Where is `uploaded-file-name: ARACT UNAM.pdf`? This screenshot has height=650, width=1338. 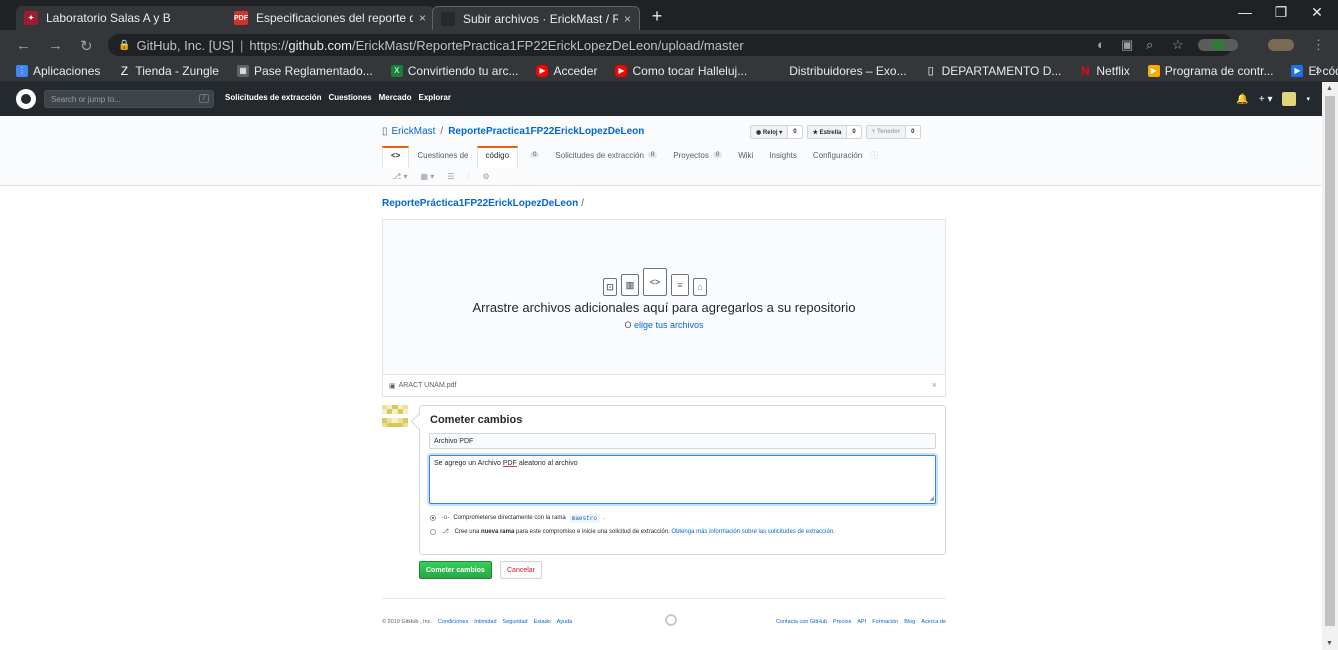 uploaded-file-name: ARACT UNAM.pdf is located at coordinates (427, 385).